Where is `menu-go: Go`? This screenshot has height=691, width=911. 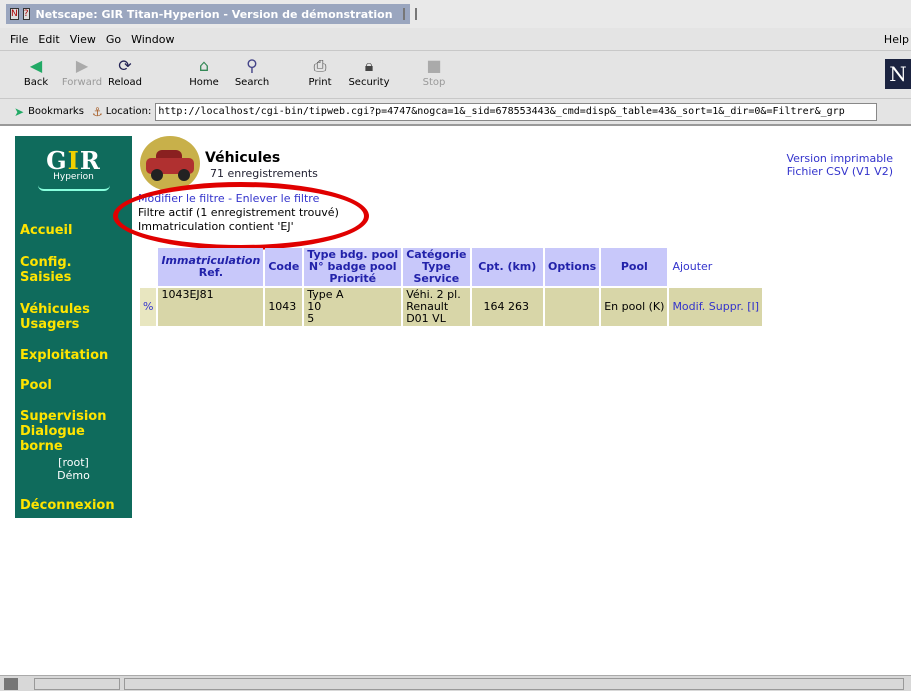
menu-go: Go is located at coordinates (113, 39).